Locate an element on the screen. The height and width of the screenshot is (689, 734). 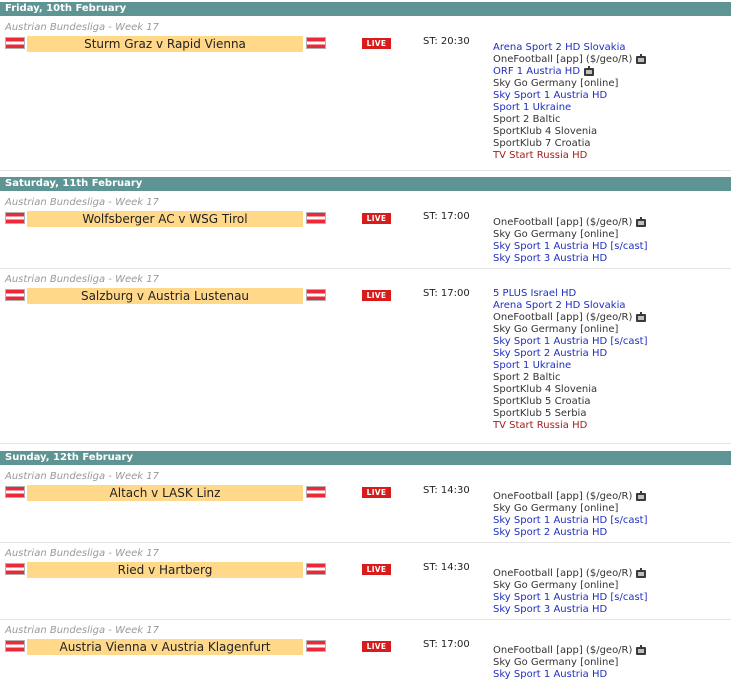
channel-name: ORF 1 Austria HD is located at coordinates (537, 71).